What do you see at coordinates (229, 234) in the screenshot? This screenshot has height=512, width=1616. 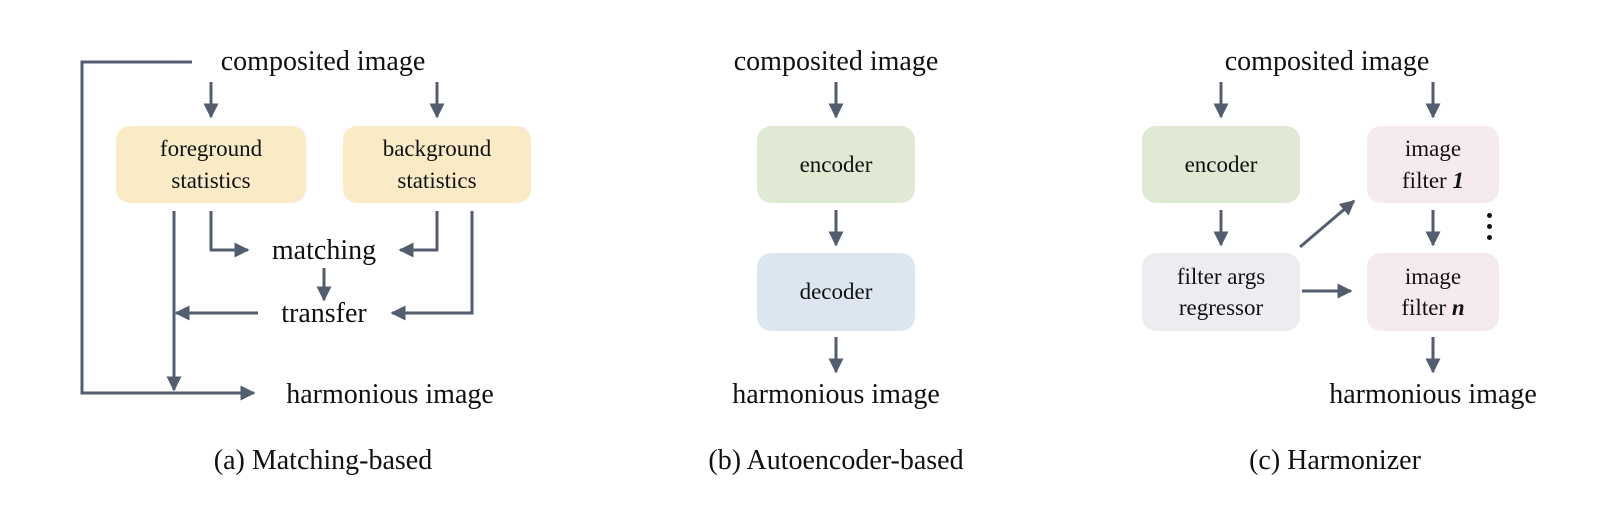 I see `arrow-foreground-to-matching` at bounding box center [229, 234].